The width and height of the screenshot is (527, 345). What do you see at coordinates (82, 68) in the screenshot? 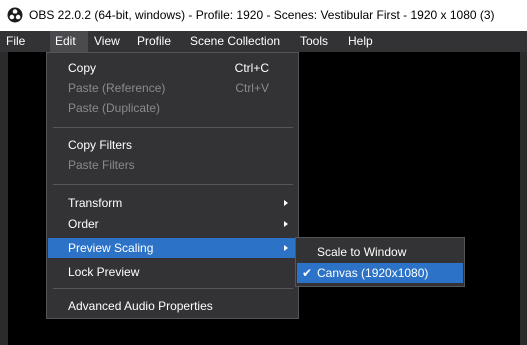
I see `menu-item-label: Copy` at bounding box center [82, 68].